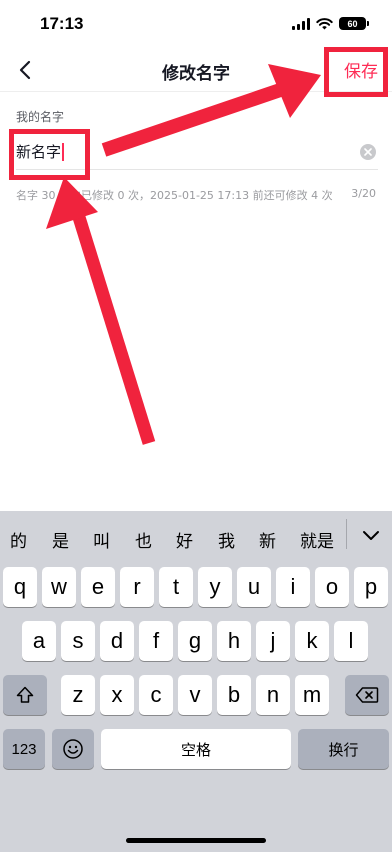 The width and height of the screenshot is (392, 852). What do you see at coordinates (98, 587) in the screenshot?
I see `key-e: e` at bounding box center [98, 587].